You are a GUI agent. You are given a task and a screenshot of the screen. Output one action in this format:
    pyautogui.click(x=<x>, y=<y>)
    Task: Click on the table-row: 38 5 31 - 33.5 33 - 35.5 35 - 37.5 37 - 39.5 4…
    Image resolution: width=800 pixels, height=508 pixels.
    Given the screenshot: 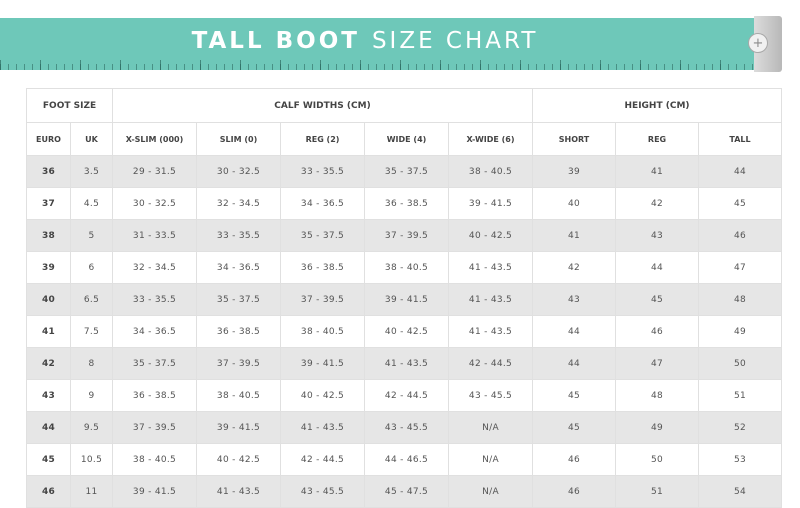 What is the action you would take?
    pyautogui.click(x=404, y=235)
    